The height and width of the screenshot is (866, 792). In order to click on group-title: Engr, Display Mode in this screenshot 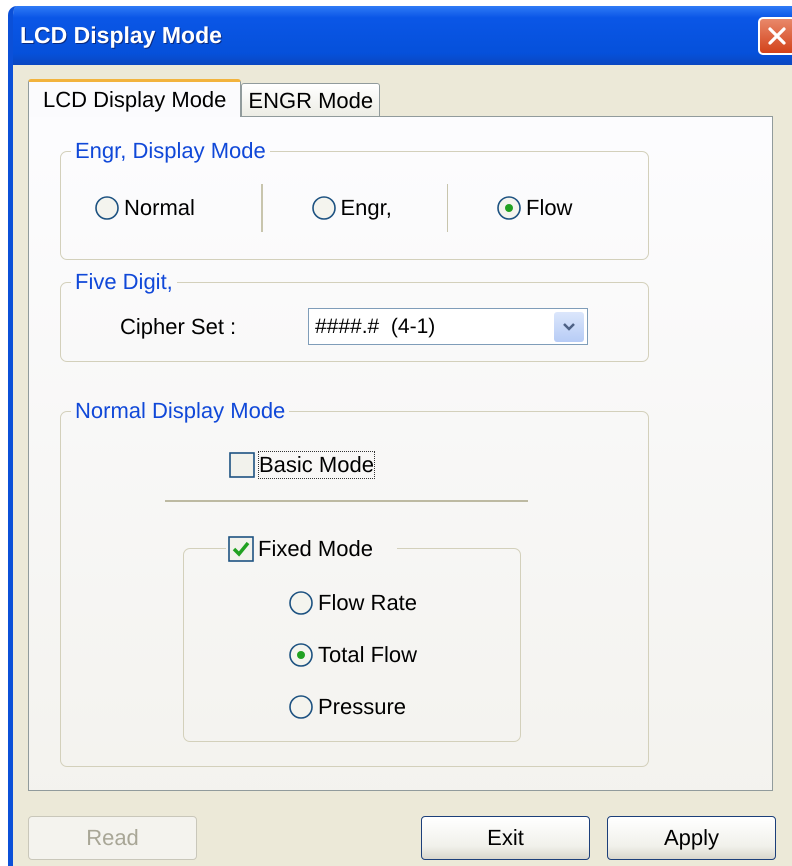, I will do `click(170, 151)`.